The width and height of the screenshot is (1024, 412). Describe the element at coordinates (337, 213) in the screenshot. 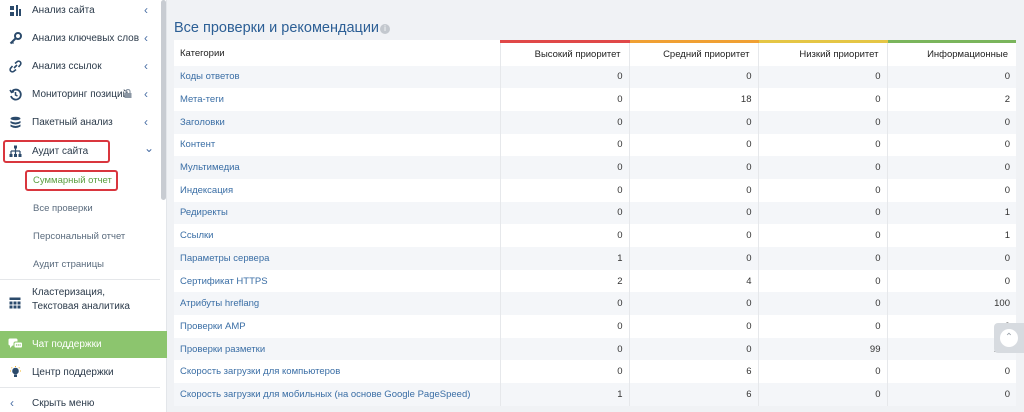

I see `category-link: Редиректы` at that location.